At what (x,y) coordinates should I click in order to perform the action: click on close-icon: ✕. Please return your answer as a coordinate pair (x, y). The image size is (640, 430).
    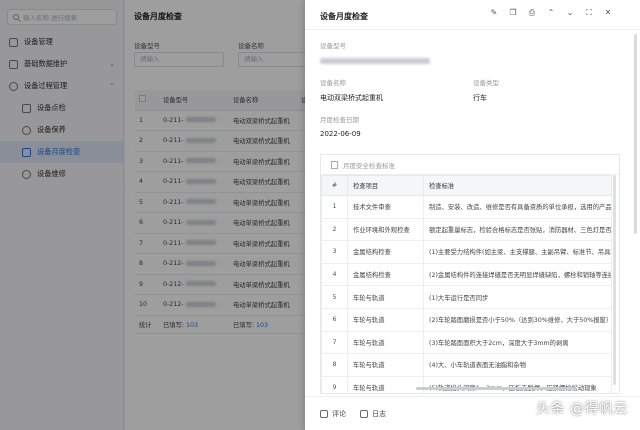
    Looking at the image, I should click on (608, 13).